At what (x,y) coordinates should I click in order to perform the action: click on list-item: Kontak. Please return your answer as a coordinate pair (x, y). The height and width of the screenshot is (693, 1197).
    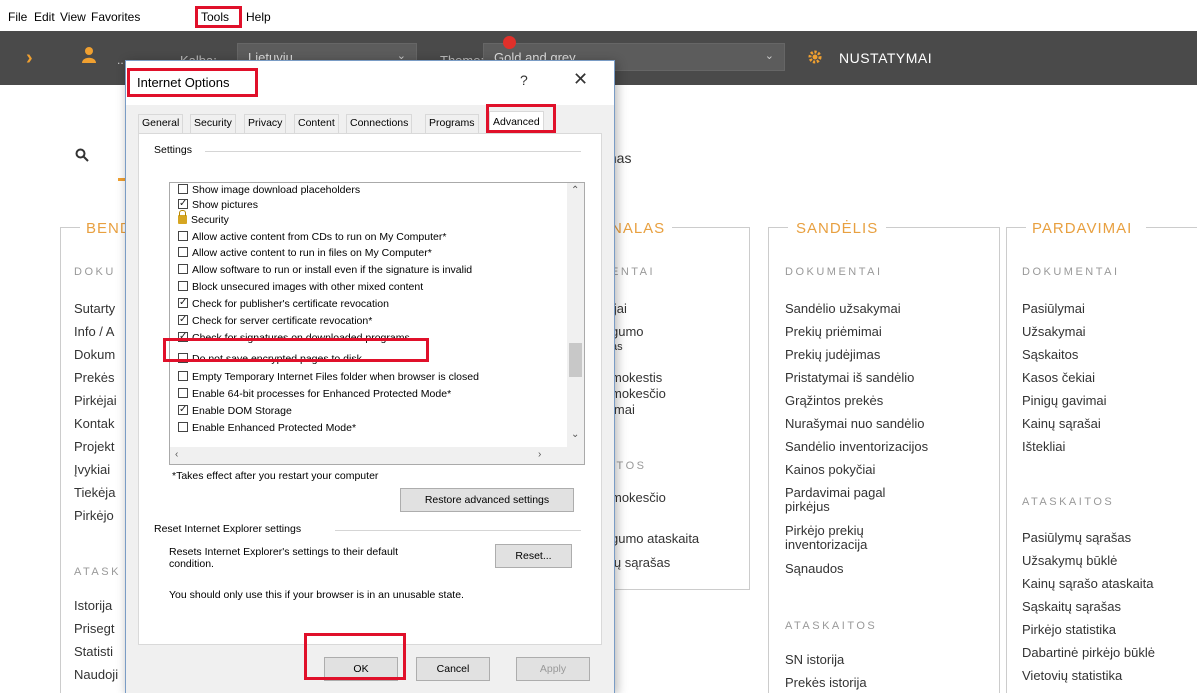
    Looking at the image, I should click on (94, 424).